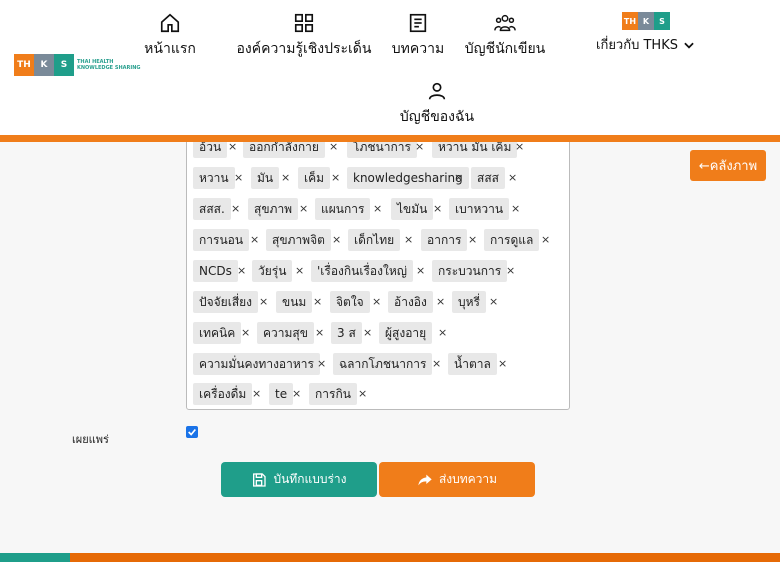 This screenshot has height=562, width=780. What do you see at coordinates (212, 209) in the screenshot?
I see `tag: สสส.` at bounding box center [212, 209].